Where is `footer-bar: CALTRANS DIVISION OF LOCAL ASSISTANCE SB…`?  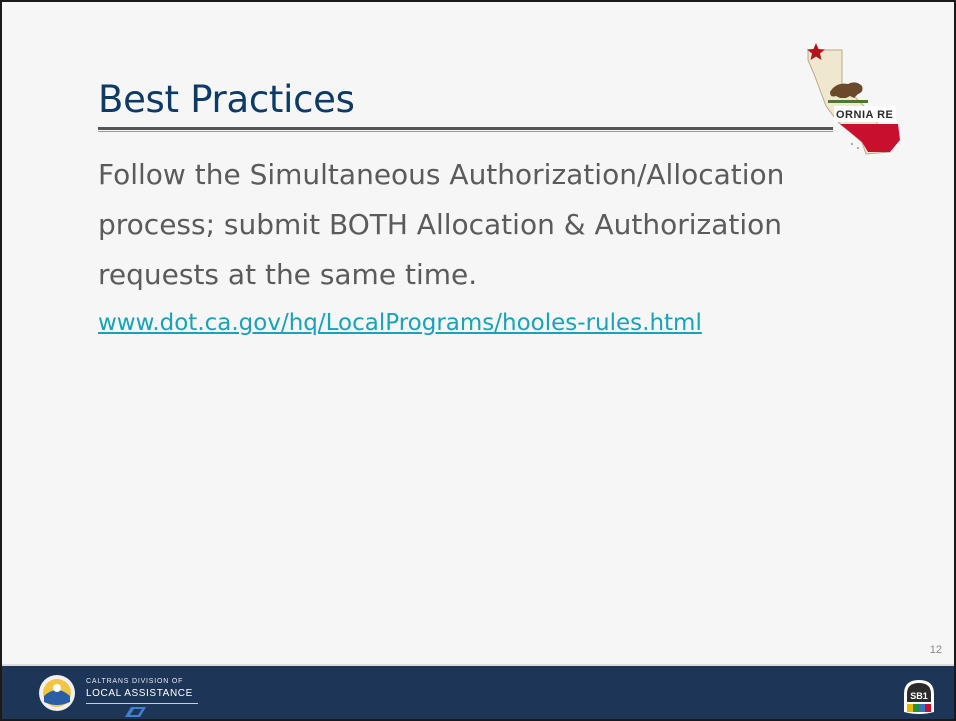 footer-bar: CALTRANS DIVISION OF LOCAL ASSISTANCE SB… is located at coordinates (478, 692).